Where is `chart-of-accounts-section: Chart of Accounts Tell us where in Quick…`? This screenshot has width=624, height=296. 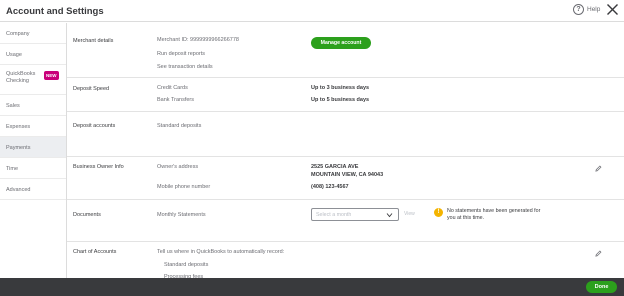 chart-of-accounts-section: Chart of Accounts Tell us where in Quick… is located at coordinates (345, 261).